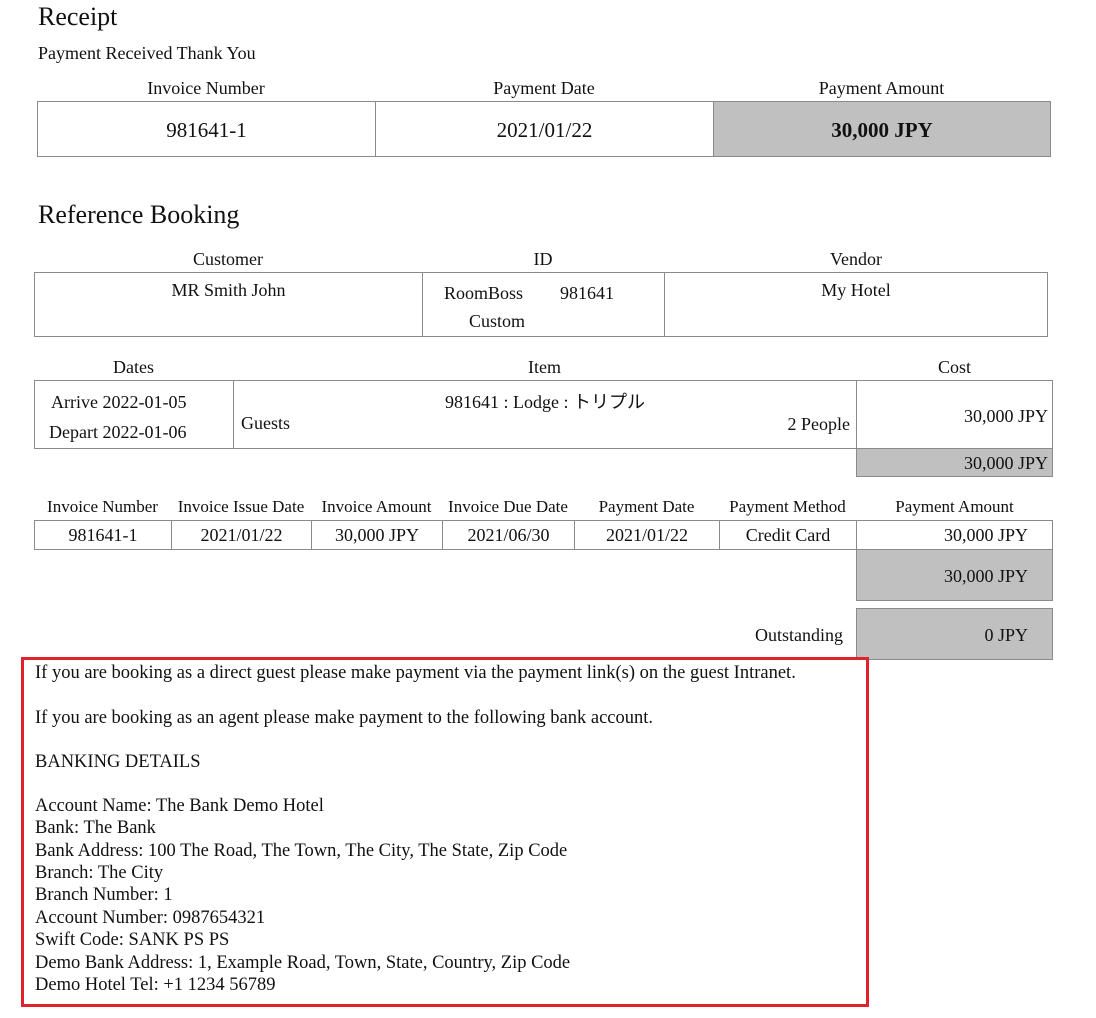  I want to click on receipt-amount-cell: 30,000 JPY, so click(882, 129).